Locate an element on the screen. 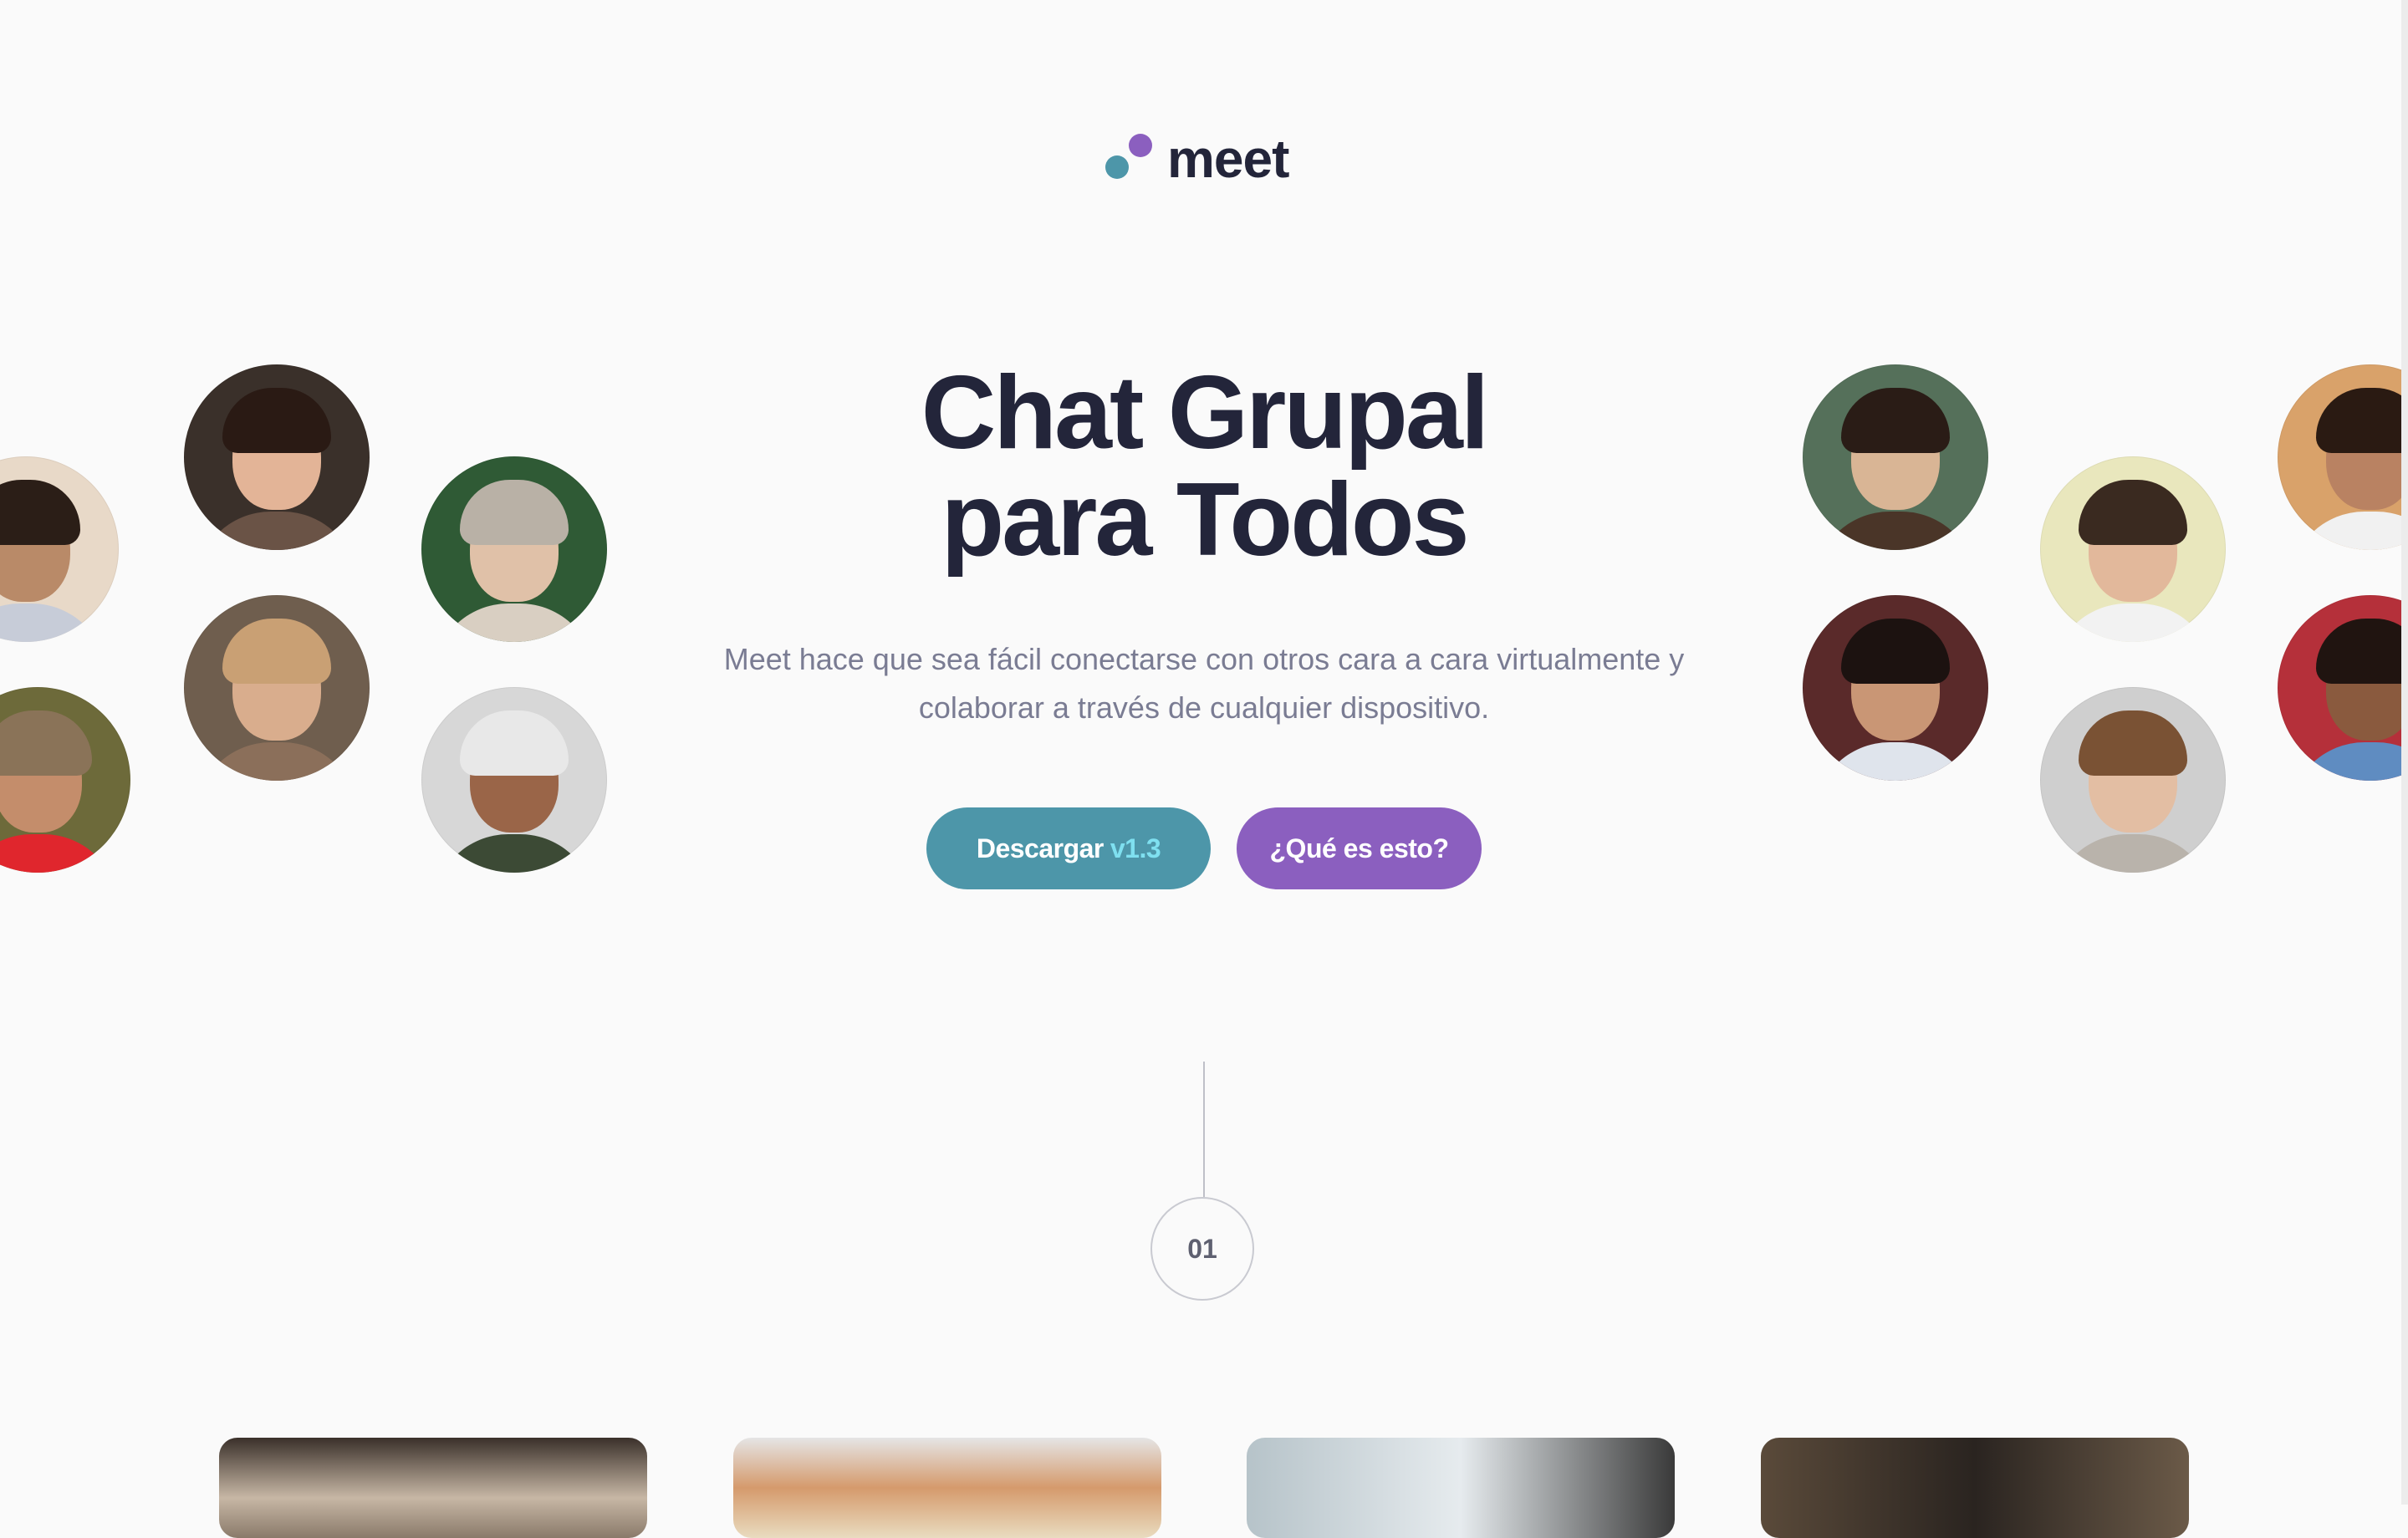  logo-dot-teal is located at coordinates (1117, 167).